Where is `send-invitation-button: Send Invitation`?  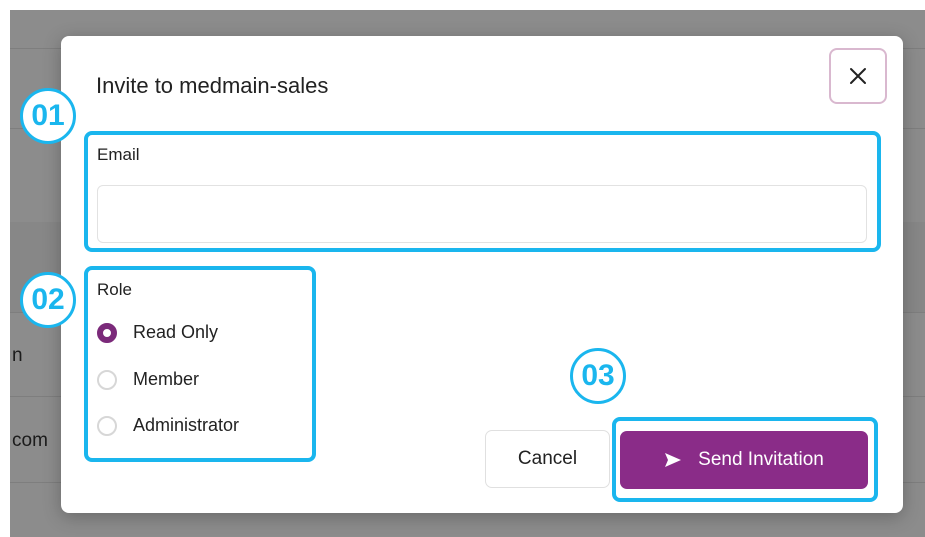 send-invitation-button: Send Invitation is located at coordinates (744, 460).